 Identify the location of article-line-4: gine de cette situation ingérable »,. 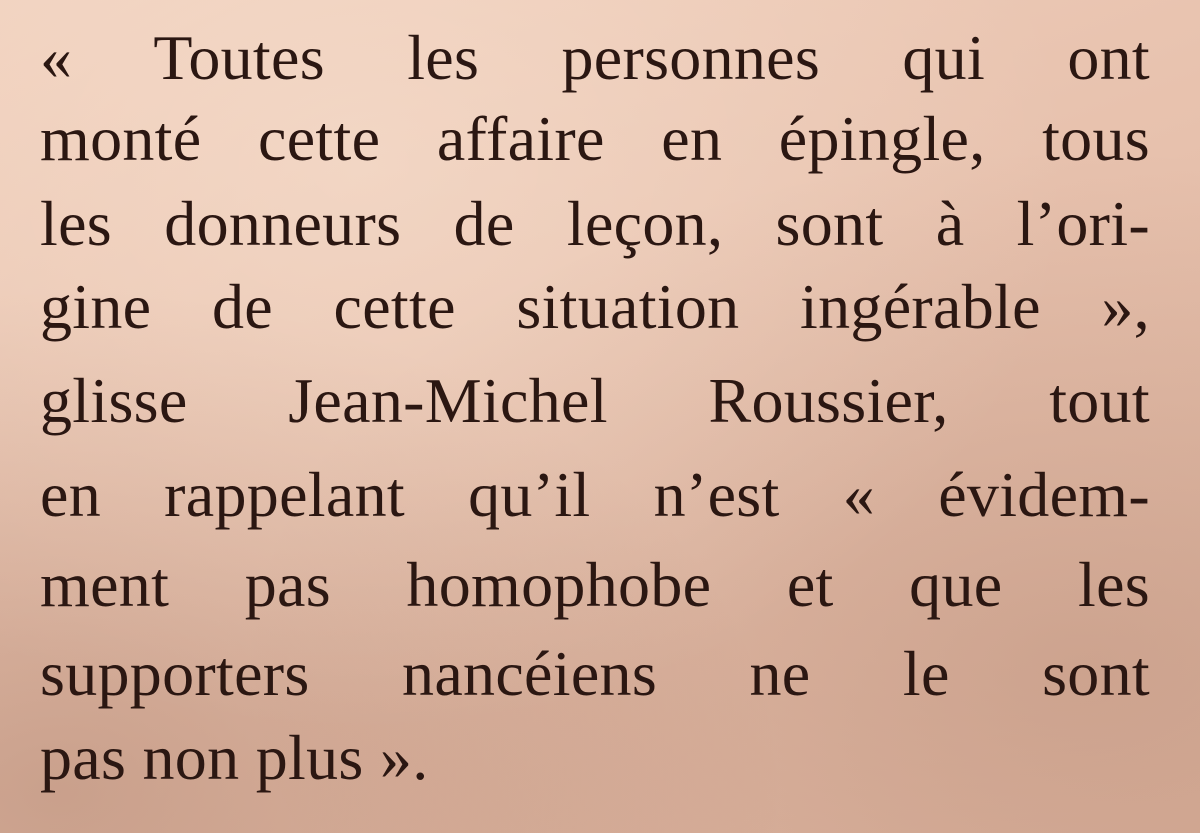
(595, 306).